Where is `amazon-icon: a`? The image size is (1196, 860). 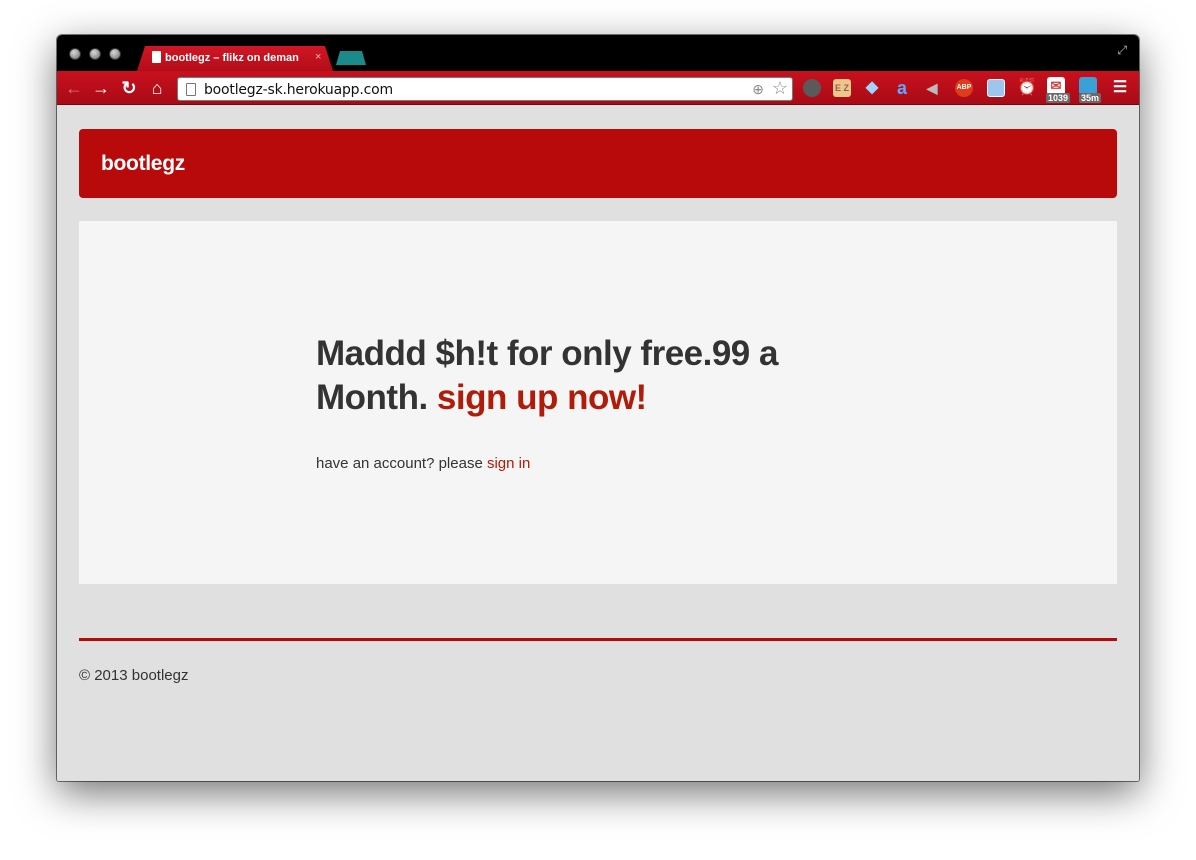
amazon-icon: a is located at coordinates (902, 88).